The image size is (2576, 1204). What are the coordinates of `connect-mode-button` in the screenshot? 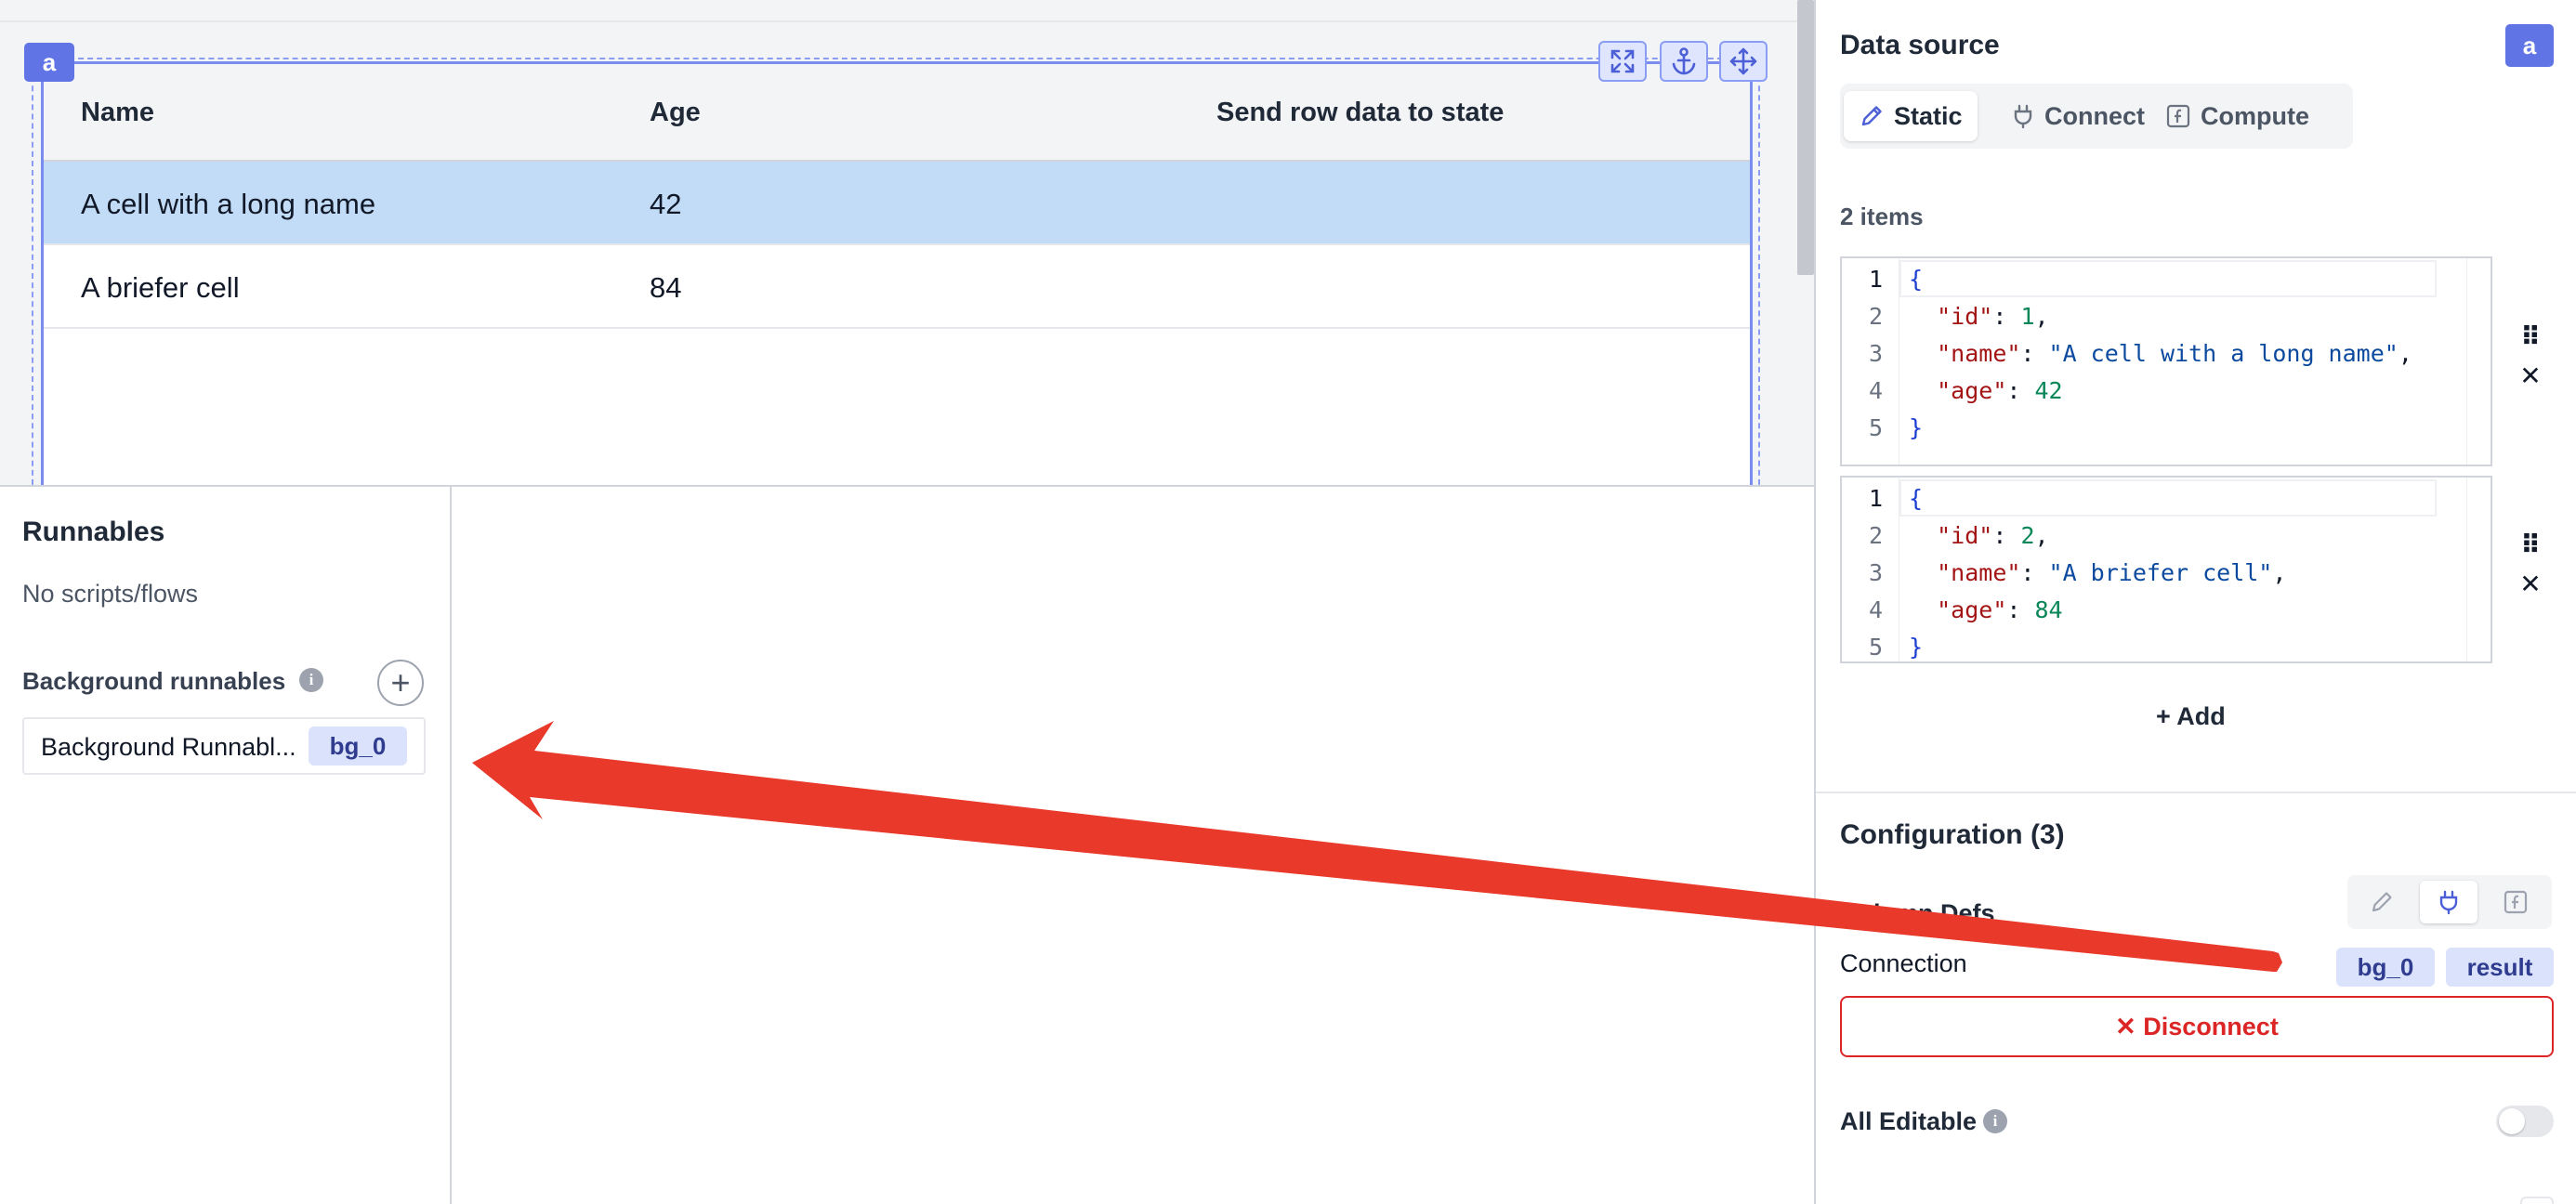 It's located at (2448, 902).